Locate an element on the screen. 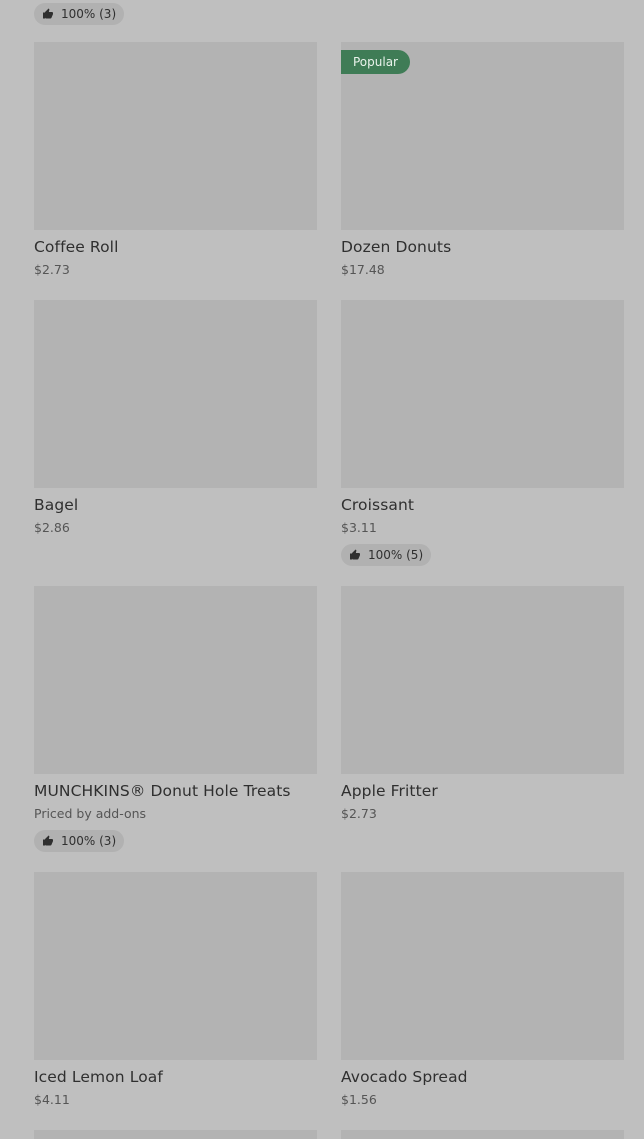  item-price: $1.56 is located at coordinates (359, 1099).